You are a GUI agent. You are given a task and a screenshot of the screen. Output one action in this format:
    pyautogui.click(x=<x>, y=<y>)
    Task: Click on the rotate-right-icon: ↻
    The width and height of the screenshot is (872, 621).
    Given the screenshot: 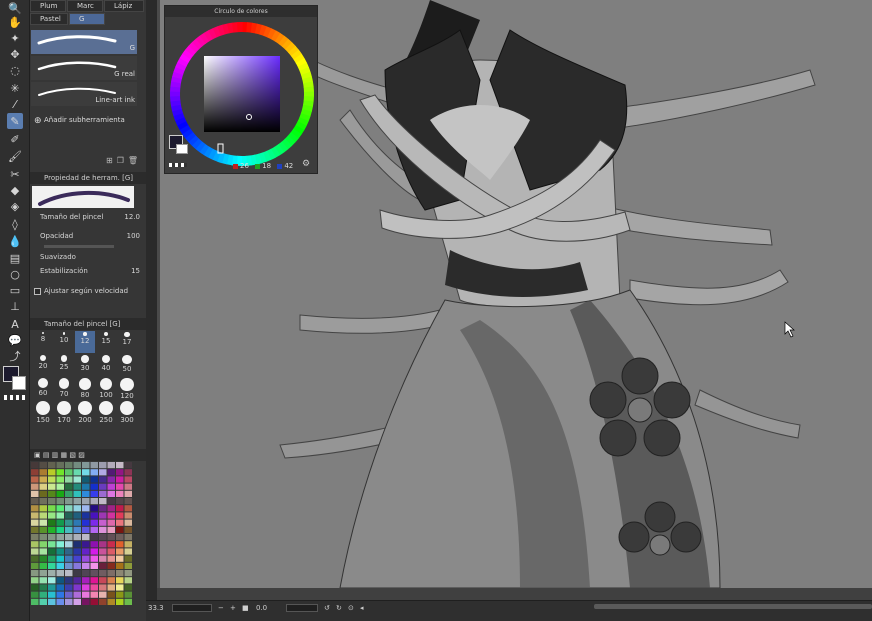 What is the action you would take?
    pyautogui.click(x=339, y=608)
    